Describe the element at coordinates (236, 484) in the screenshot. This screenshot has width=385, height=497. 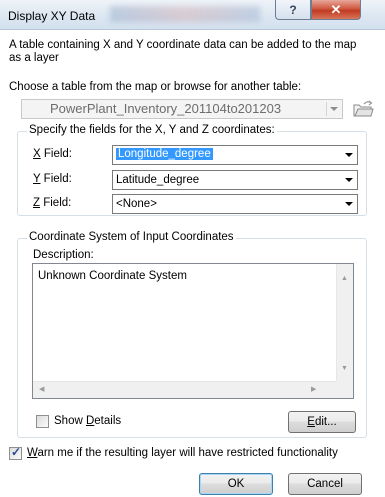
I see `ok-button: OK` at that location.